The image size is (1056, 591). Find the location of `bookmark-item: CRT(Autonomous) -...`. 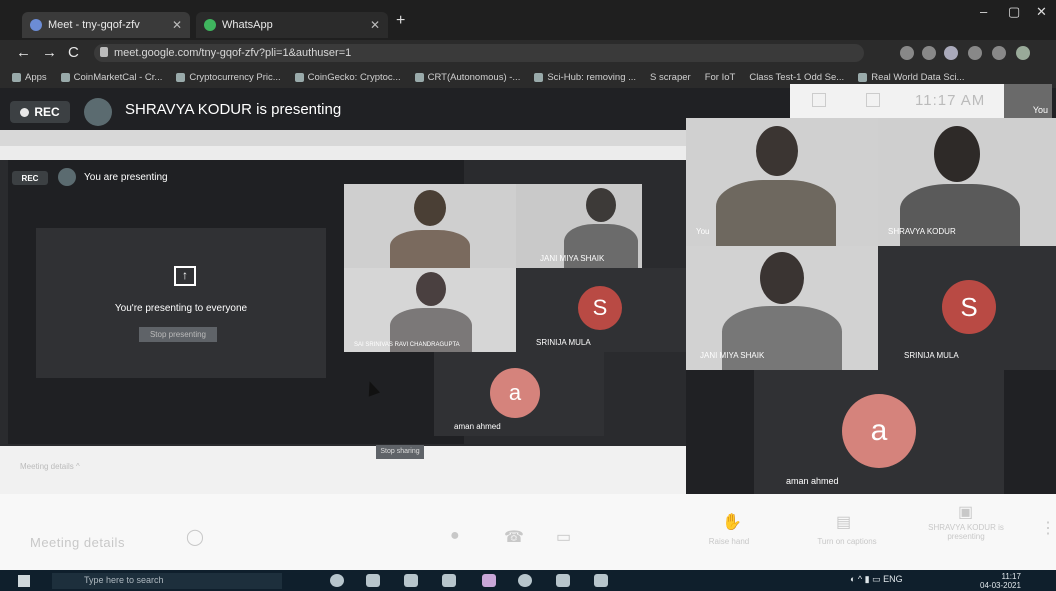

bookmark-item: CRT(Autonomous) -... is located at coordinates (467, 77).